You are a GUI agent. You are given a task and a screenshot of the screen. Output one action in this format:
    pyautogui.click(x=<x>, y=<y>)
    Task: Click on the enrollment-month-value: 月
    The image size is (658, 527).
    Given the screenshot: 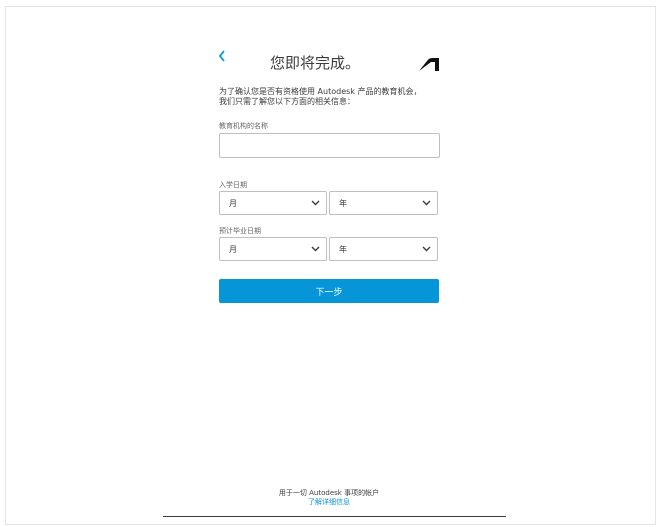 What is the action you would take?
    pyautogui.click(x=233, y=203)
    